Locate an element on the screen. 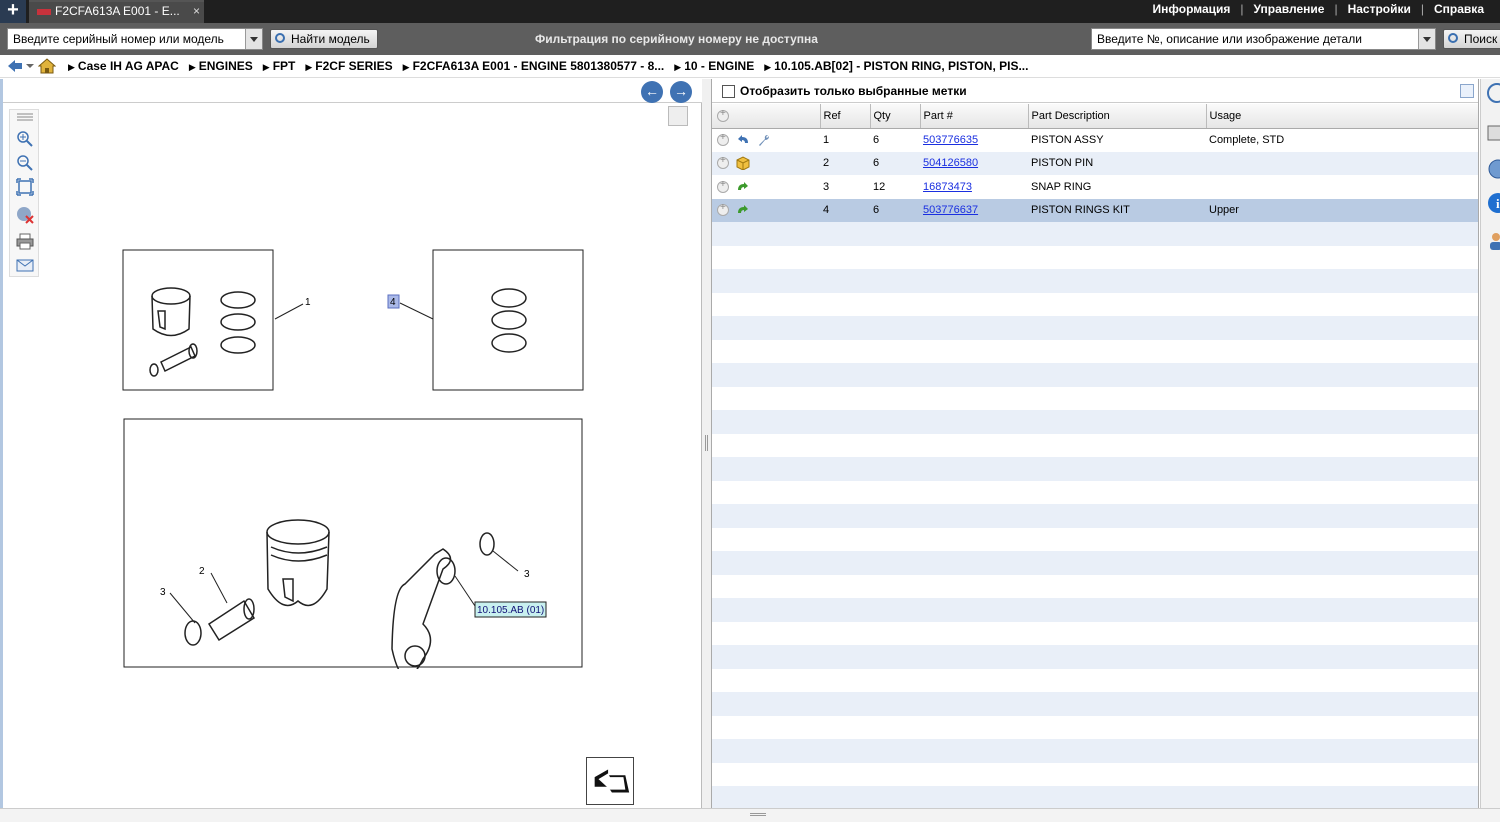  new-tab-button: + is located at coordinates (13, 11).